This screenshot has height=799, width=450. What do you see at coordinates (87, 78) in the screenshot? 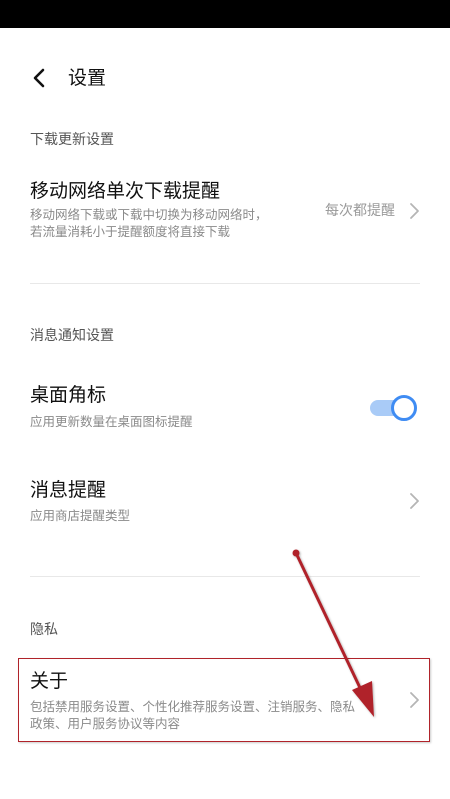
I see `page-title: 设置` at bounding box center [87, 78].